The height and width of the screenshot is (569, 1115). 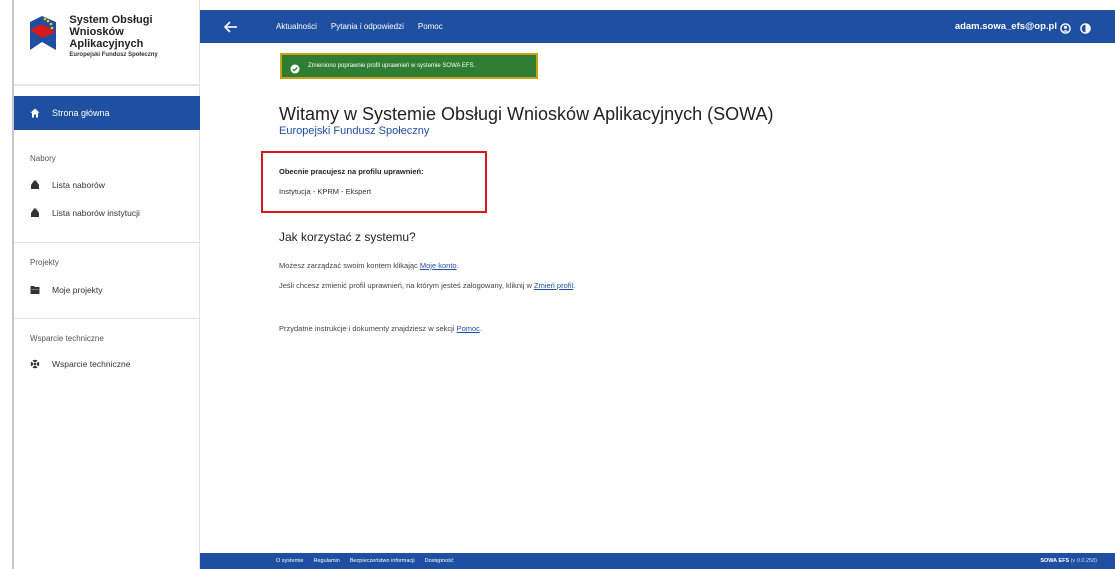 What do you see at coordinates (96, 213) in the screenshot?
I see `sidebar-item-label: Lista naborów instytucji` at bounding box center [96, 213].